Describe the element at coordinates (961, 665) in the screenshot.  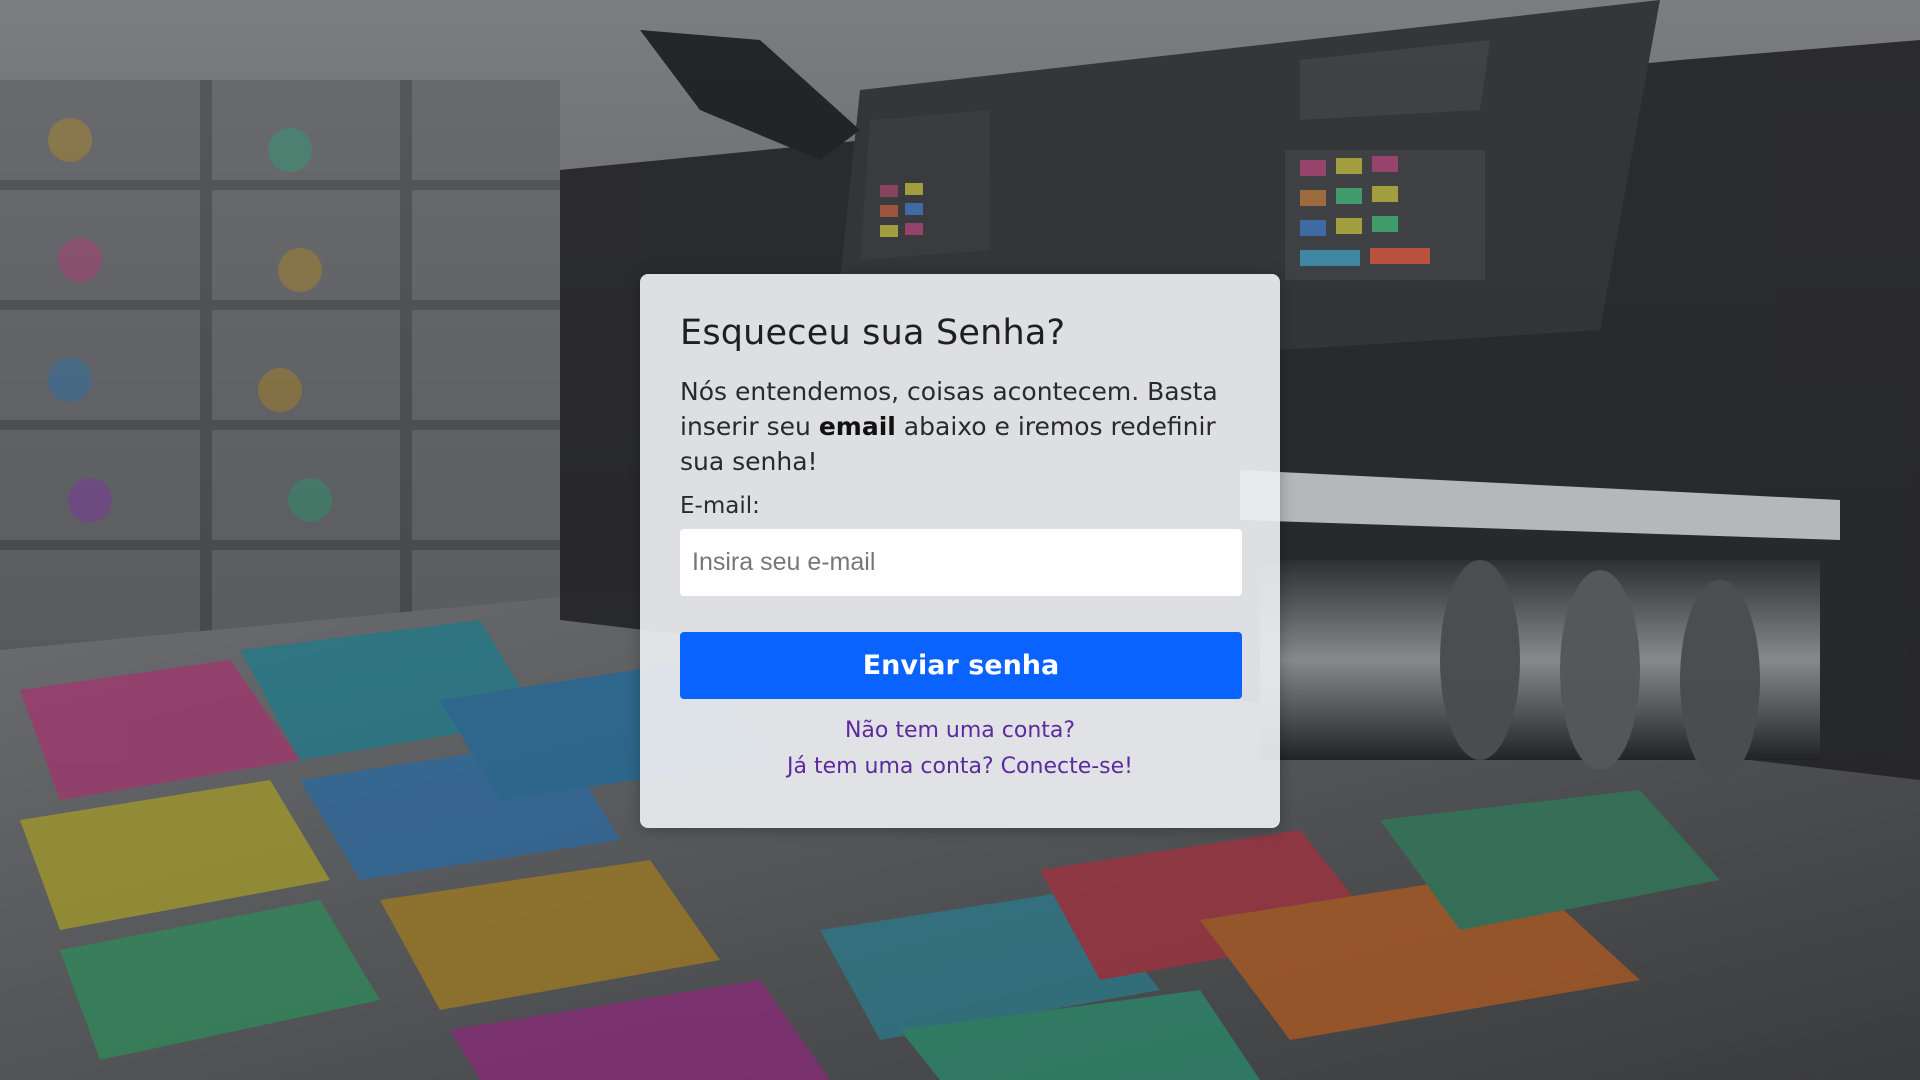
I see `submit-button: Enviar senha` at that location.